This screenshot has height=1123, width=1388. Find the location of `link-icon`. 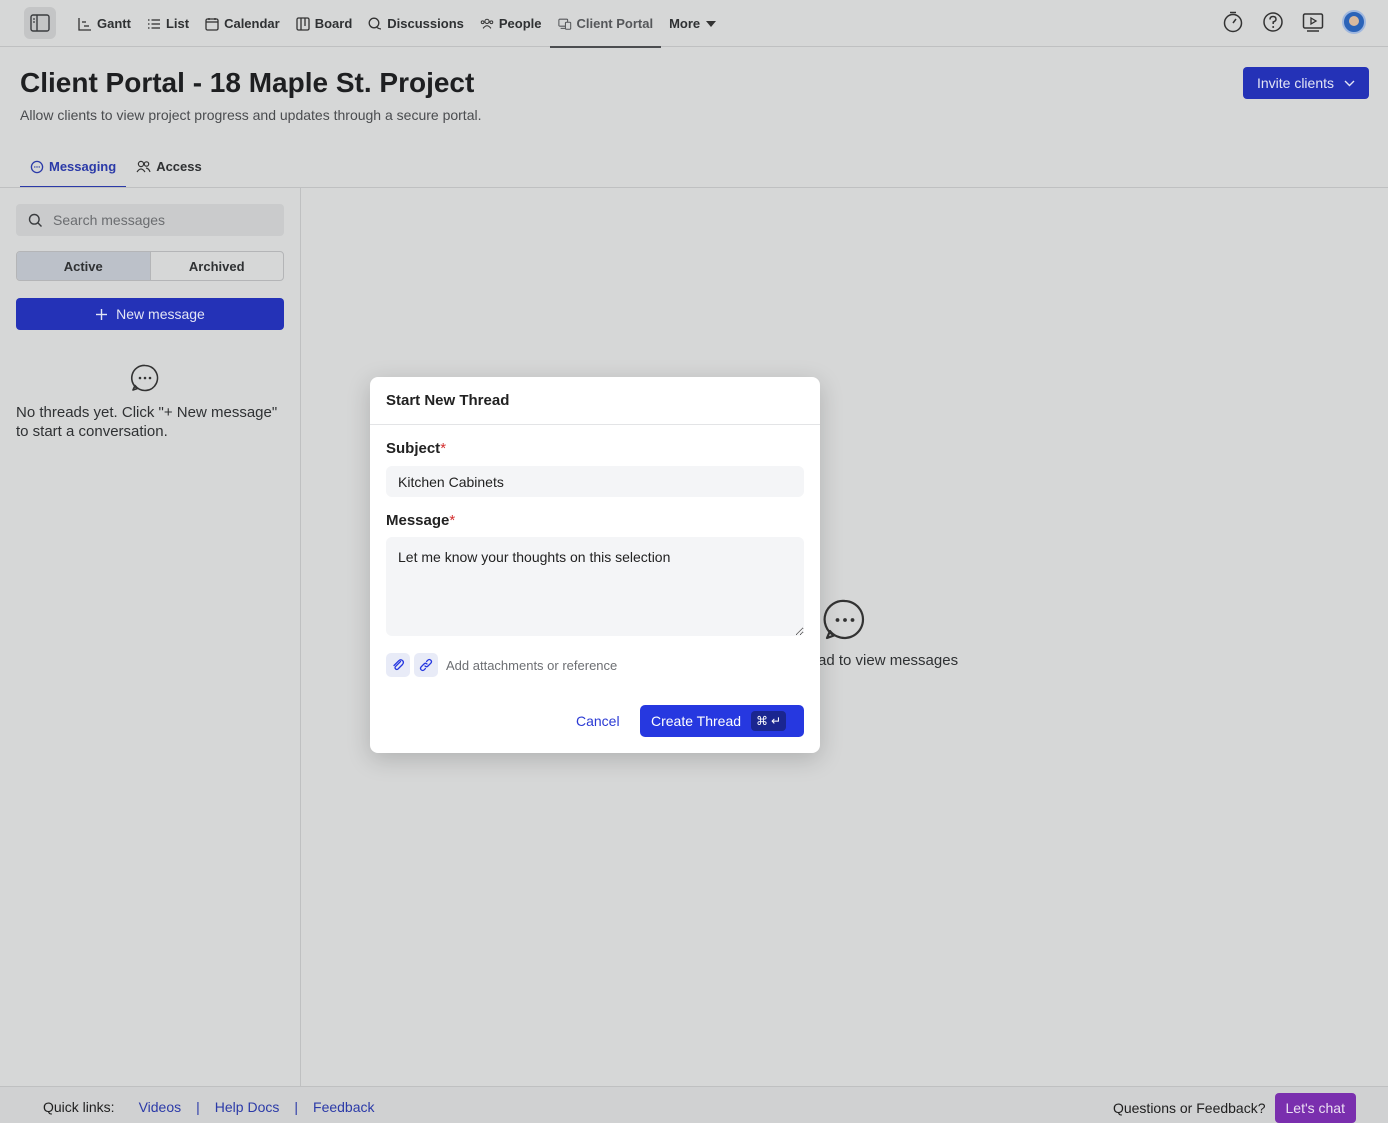

link-icon is located at coordinates (426, 665).